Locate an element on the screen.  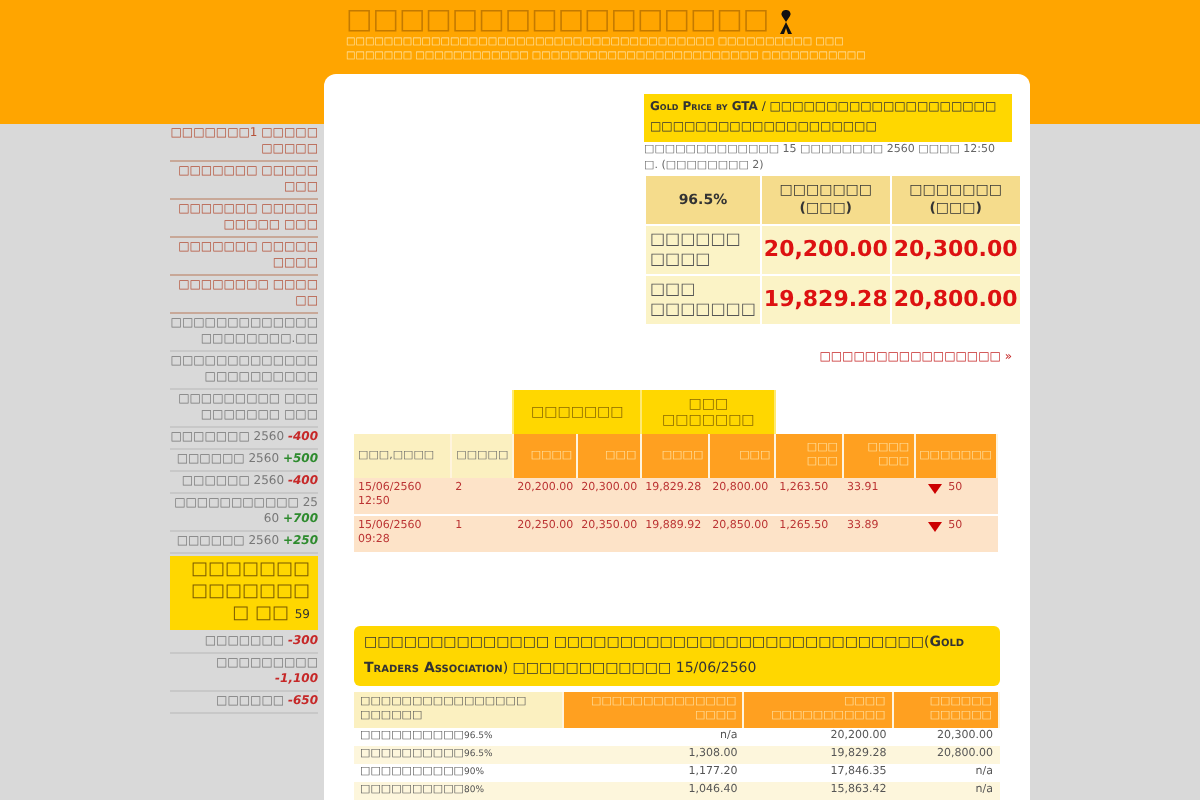
ribbon-icon is located at coordinates (785, 20).